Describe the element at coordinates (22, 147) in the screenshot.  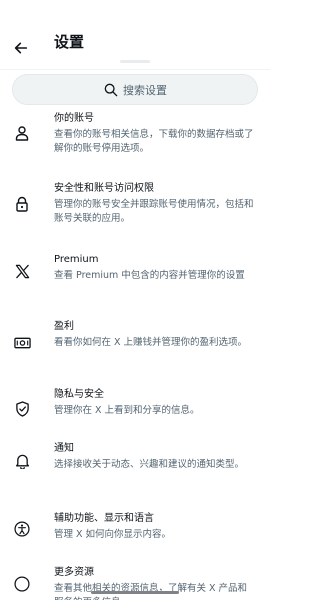
I see `person-icon` at that location.